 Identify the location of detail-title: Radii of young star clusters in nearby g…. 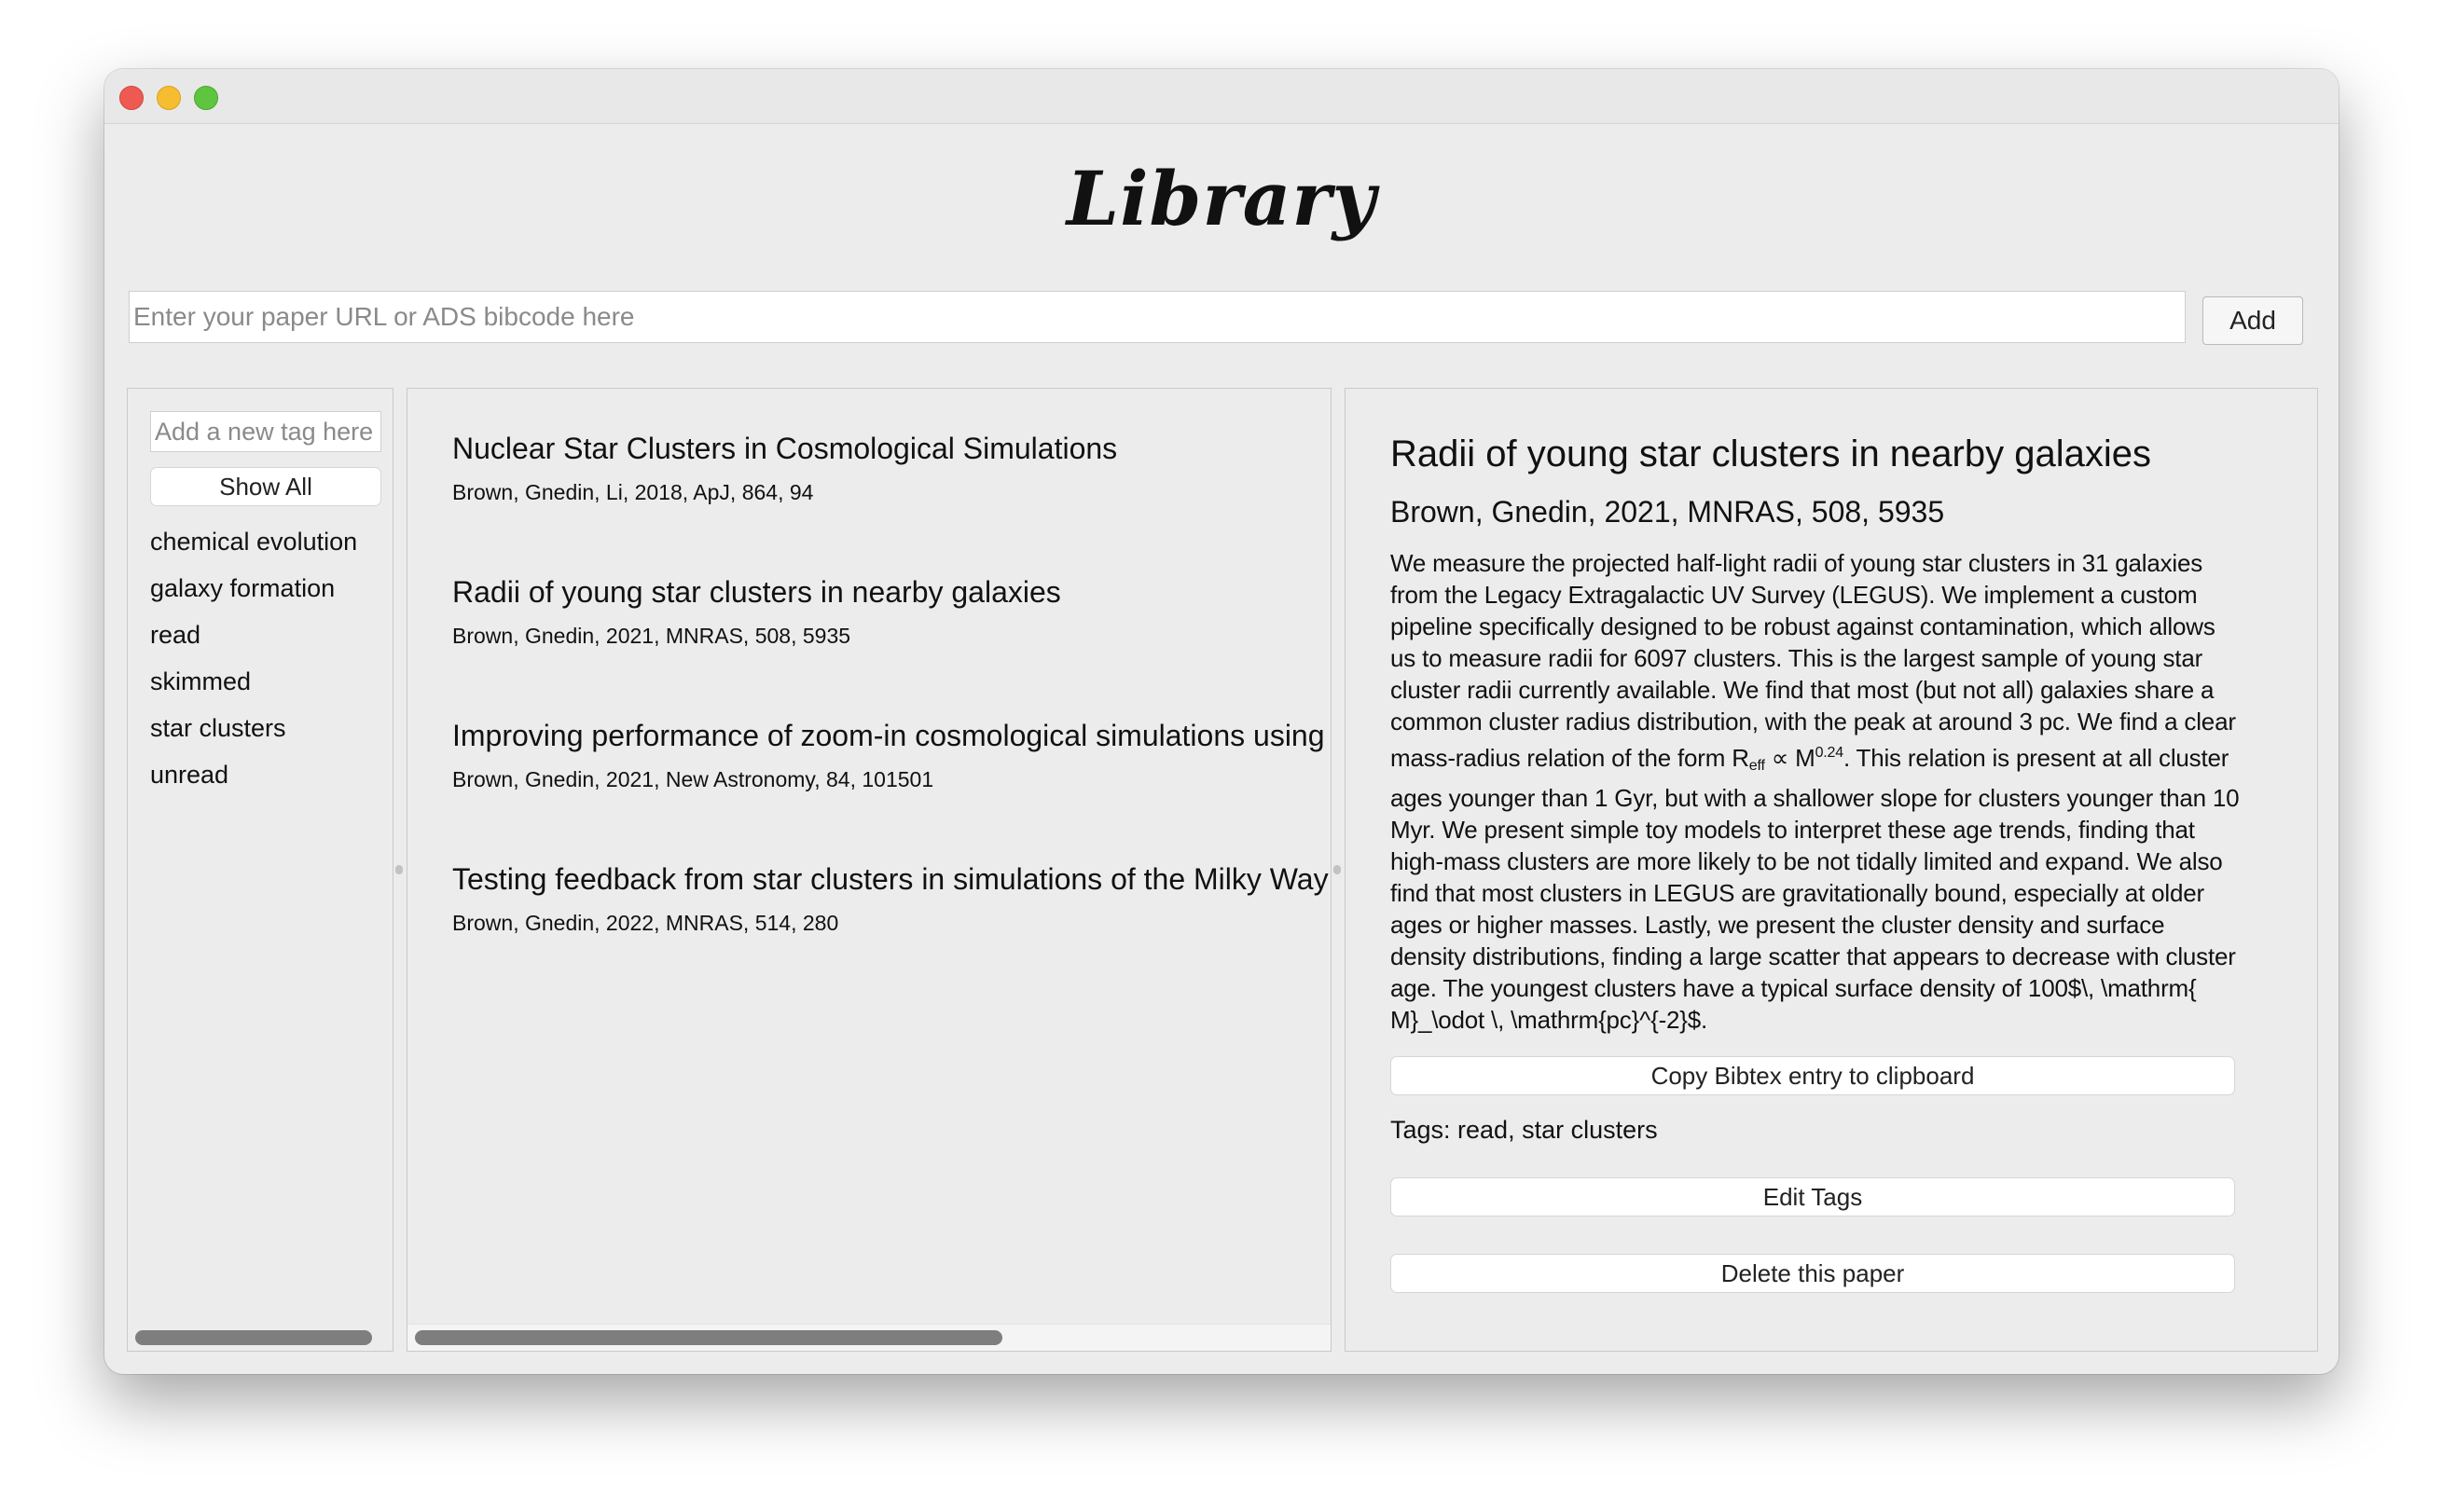
(1771, 453).